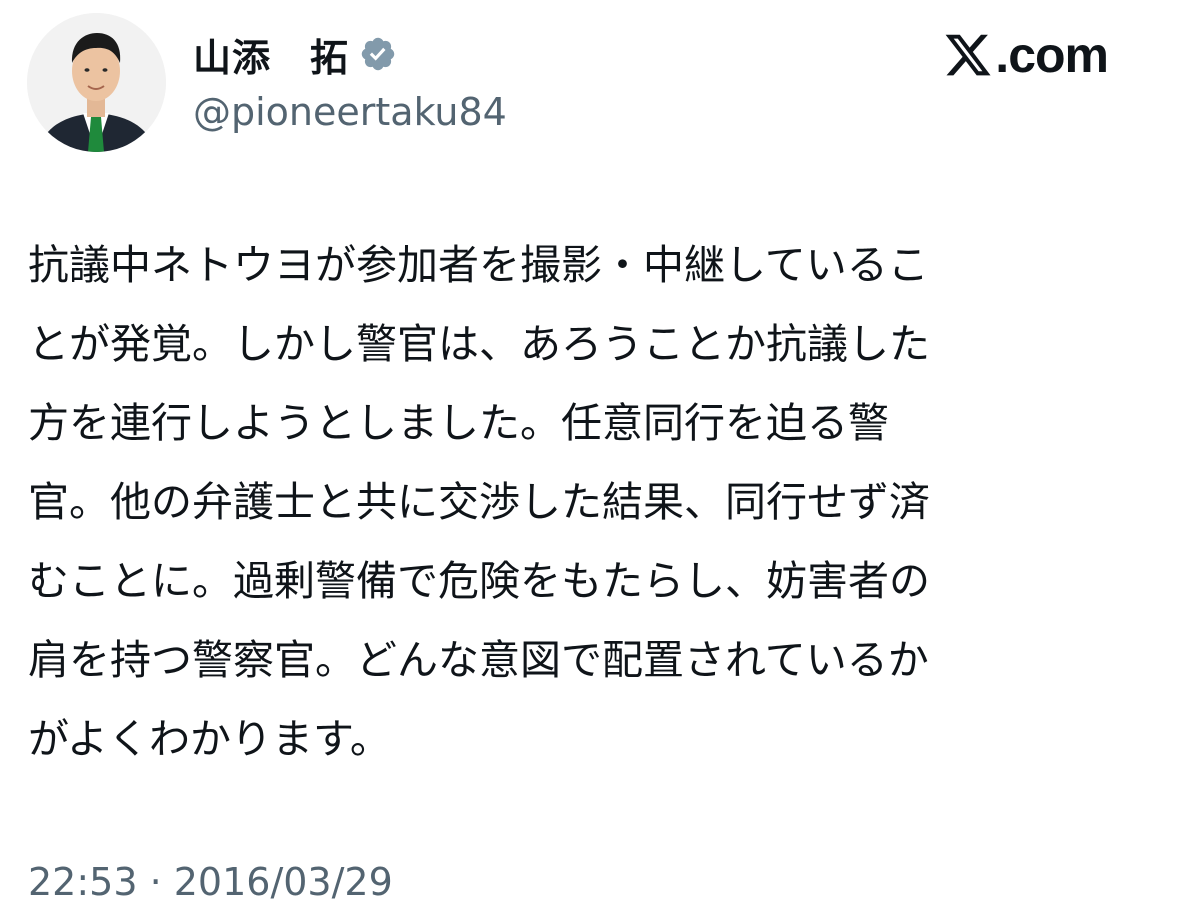 The height and width of the screenshot is (911, 1178). What do you see at coordinates (478, 265) in the screenshot?
I see `tweet-line: 抗議中ネトウヨが参加者を撮影・中継しているこ` at bounding box center [478, 265].